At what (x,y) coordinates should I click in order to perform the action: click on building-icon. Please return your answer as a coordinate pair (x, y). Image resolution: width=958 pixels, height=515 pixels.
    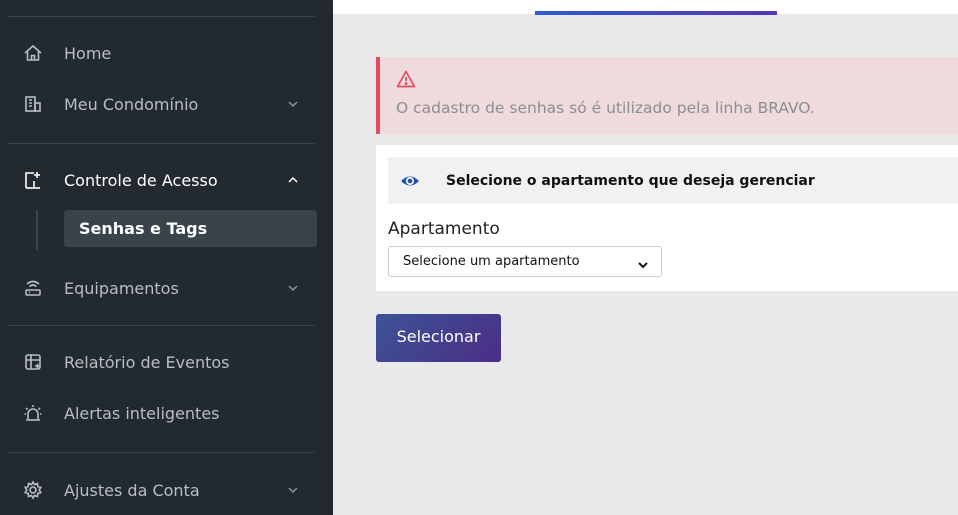
    Looking at the image, I should click on (33, 104).